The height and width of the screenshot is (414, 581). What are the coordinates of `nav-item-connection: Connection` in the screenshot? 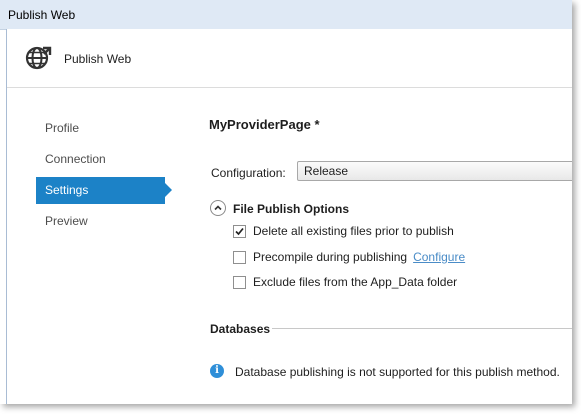 It's located at (103, 159).